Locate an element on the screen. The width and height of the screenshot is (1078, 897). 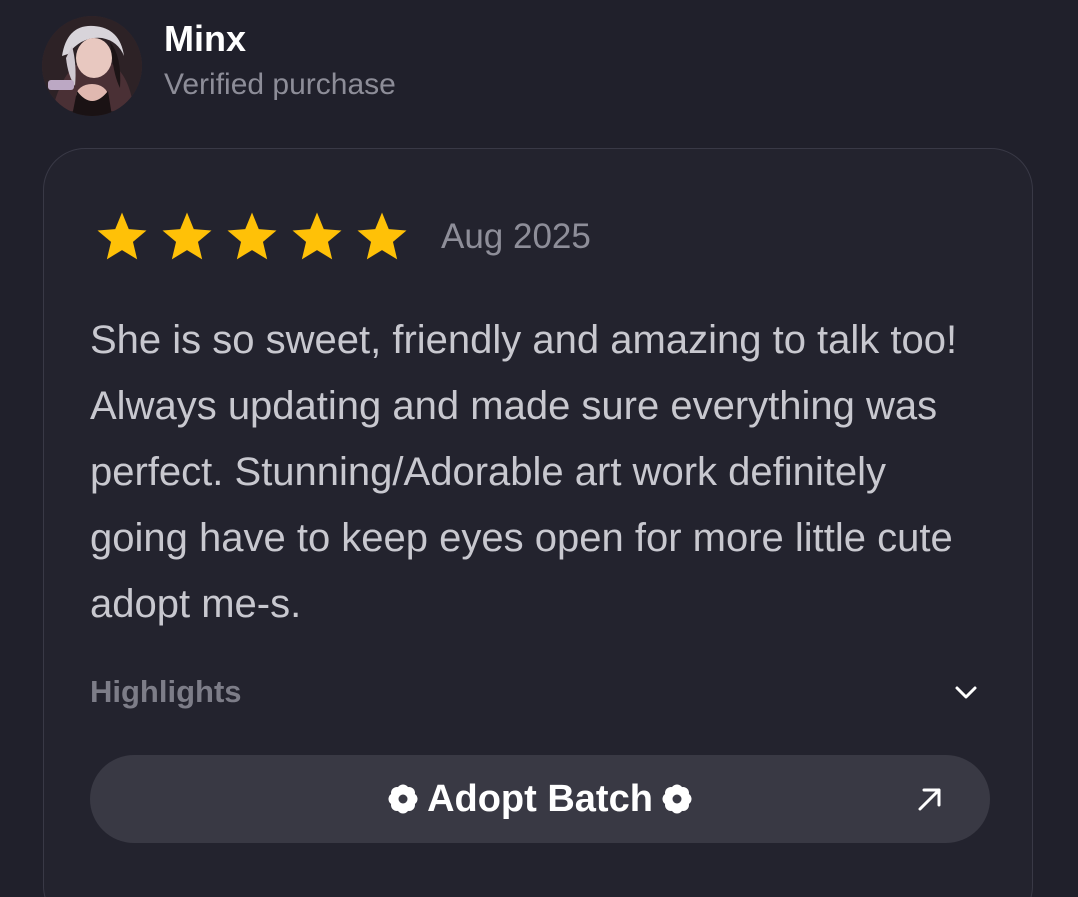
highlights-label: Highlights is located at coordinates (166, 691).